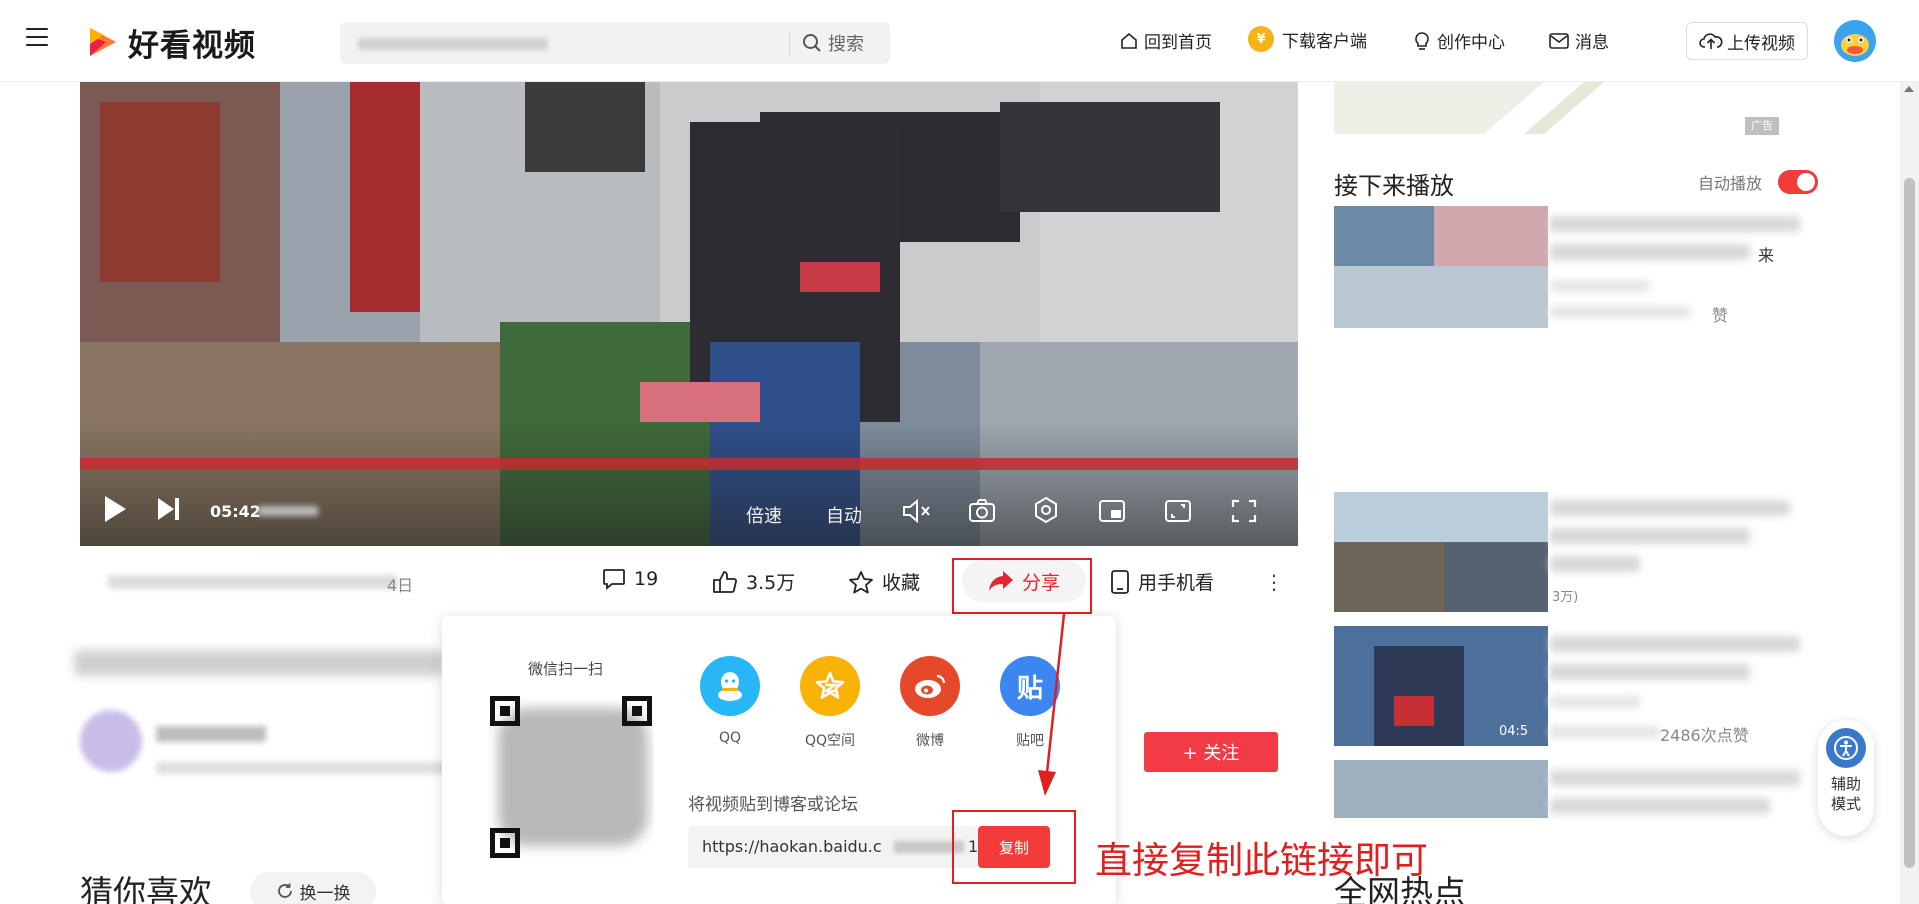 This screenshot has height=904, width=1919. I want to click on user-avatar, so click(1855, 41).